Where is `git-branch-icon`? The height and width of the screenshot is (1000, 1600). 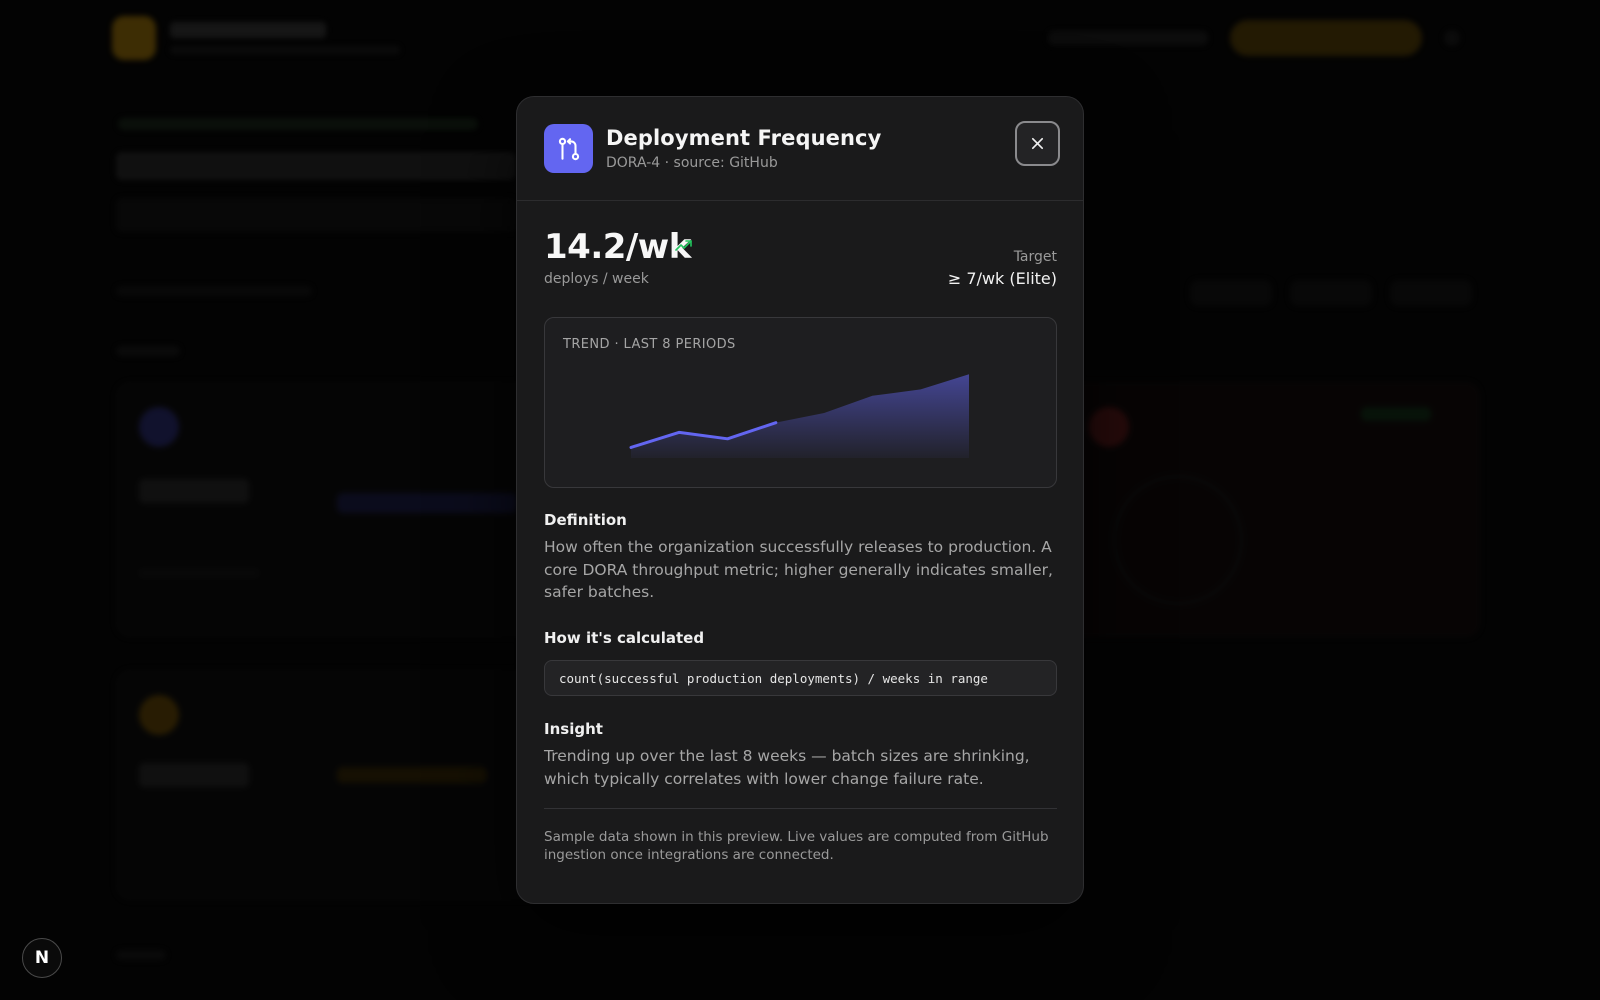 git-branch-icon is located at coordinates (568, 148).